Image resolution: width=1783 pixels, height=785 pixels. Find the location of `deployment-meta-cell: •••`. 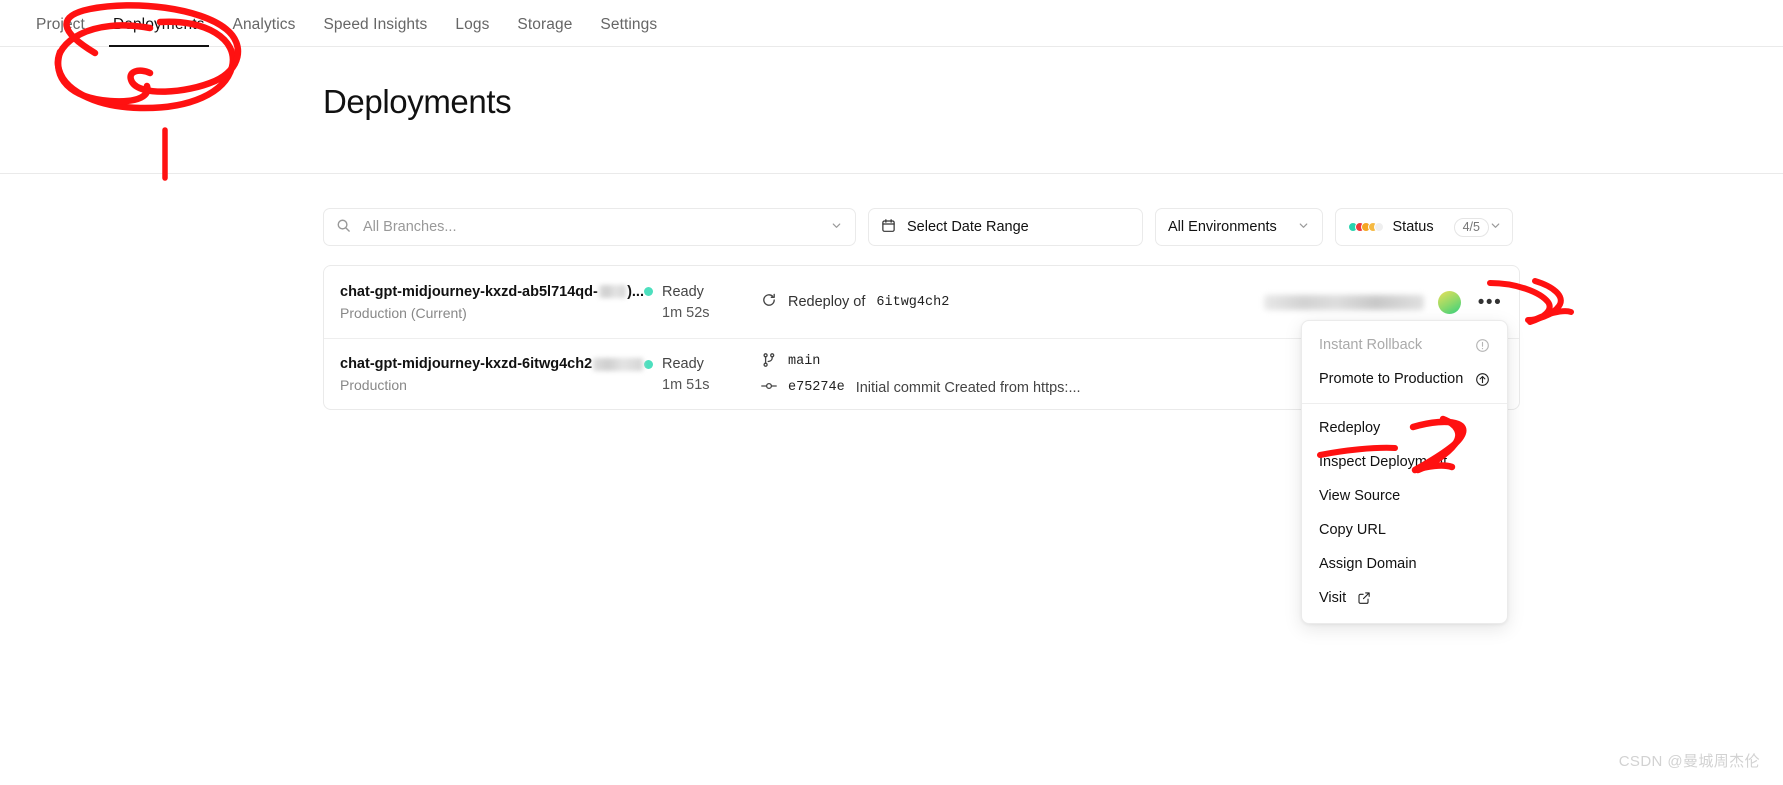

deployment-meta-cell: ••• is located at coordinates (1369, 302).